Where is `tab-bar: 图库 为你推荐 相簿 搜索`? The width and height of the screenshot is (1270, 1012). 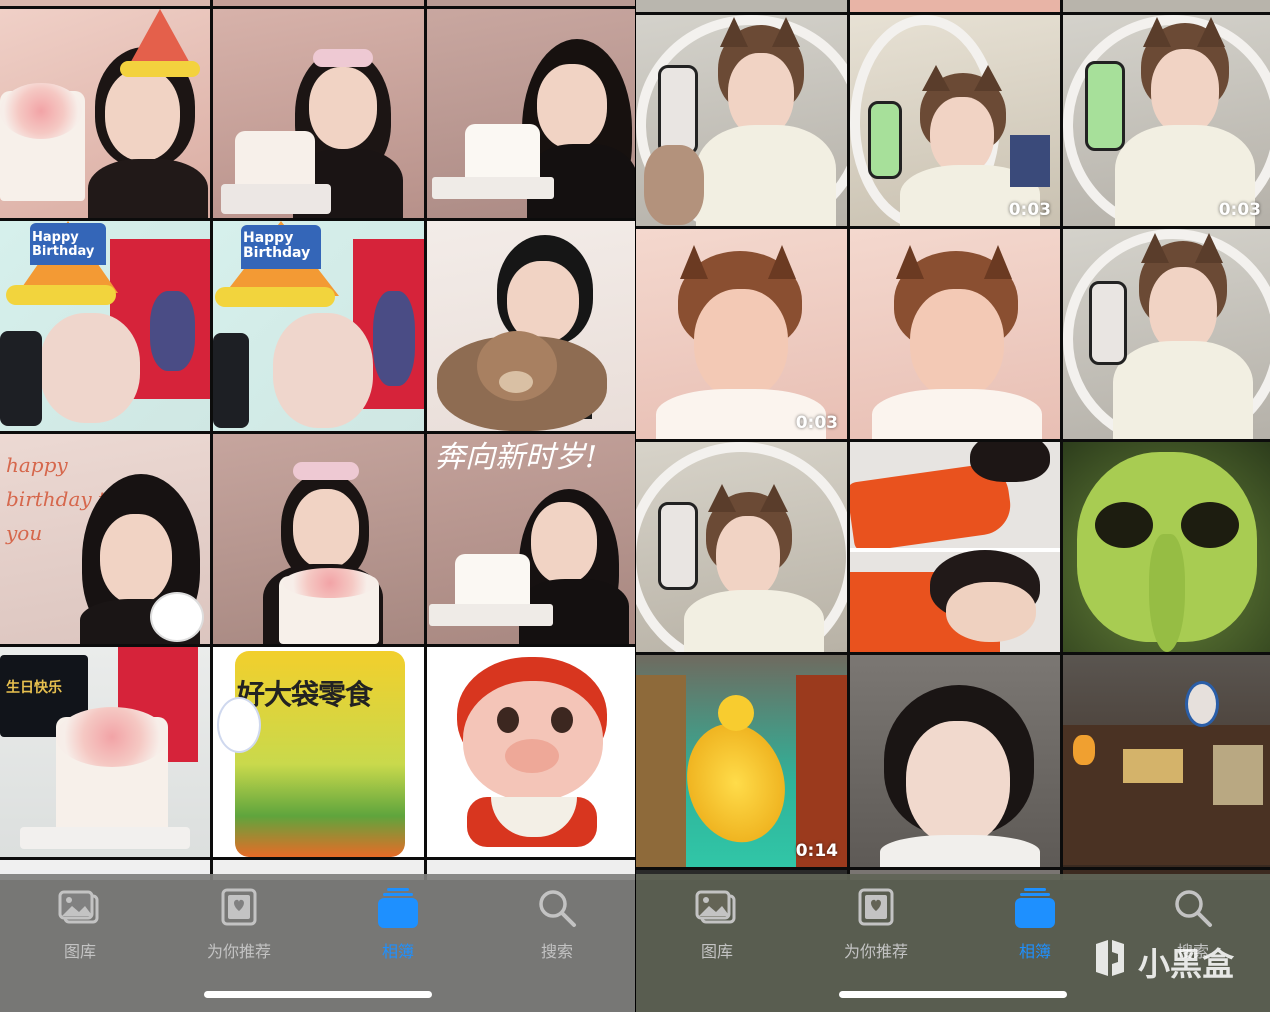 tab-bar: 图库 为你推荐 相簿 搜索 is located at coordinates (317, 943).